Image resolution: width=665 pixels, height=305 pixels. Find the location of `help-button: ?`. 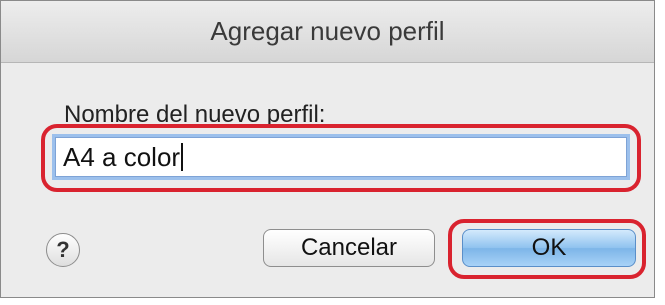

help-button: ? is located at coordinates (63, 250).